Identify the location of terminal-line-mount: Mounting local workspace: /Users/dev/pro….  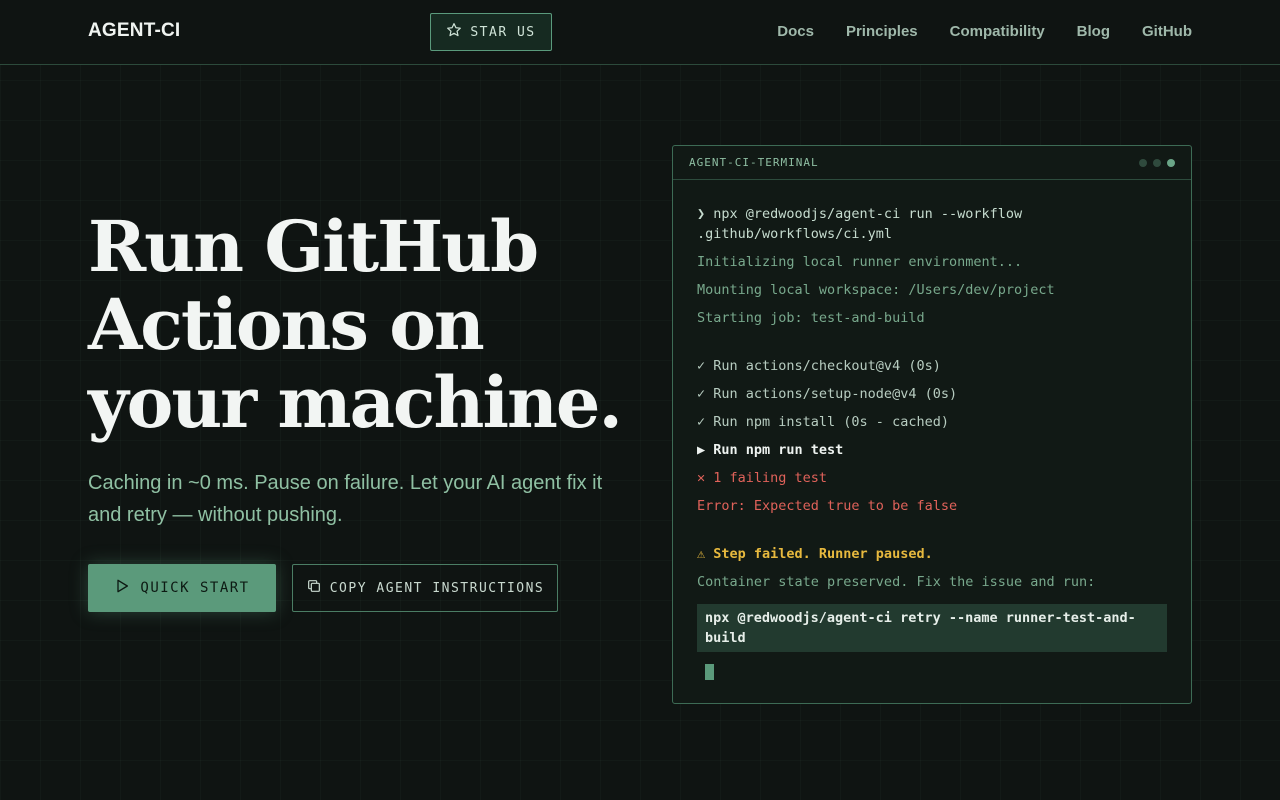
(876, 290).